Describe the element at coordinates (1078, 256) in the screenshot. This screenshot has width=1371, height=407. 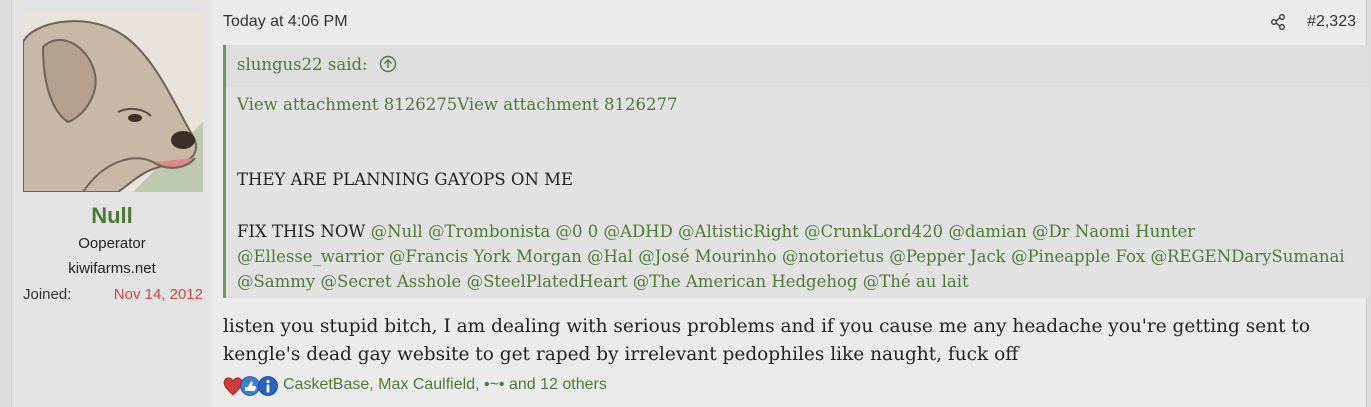
I see `mention-link: @Pineapple Fox` at that location.